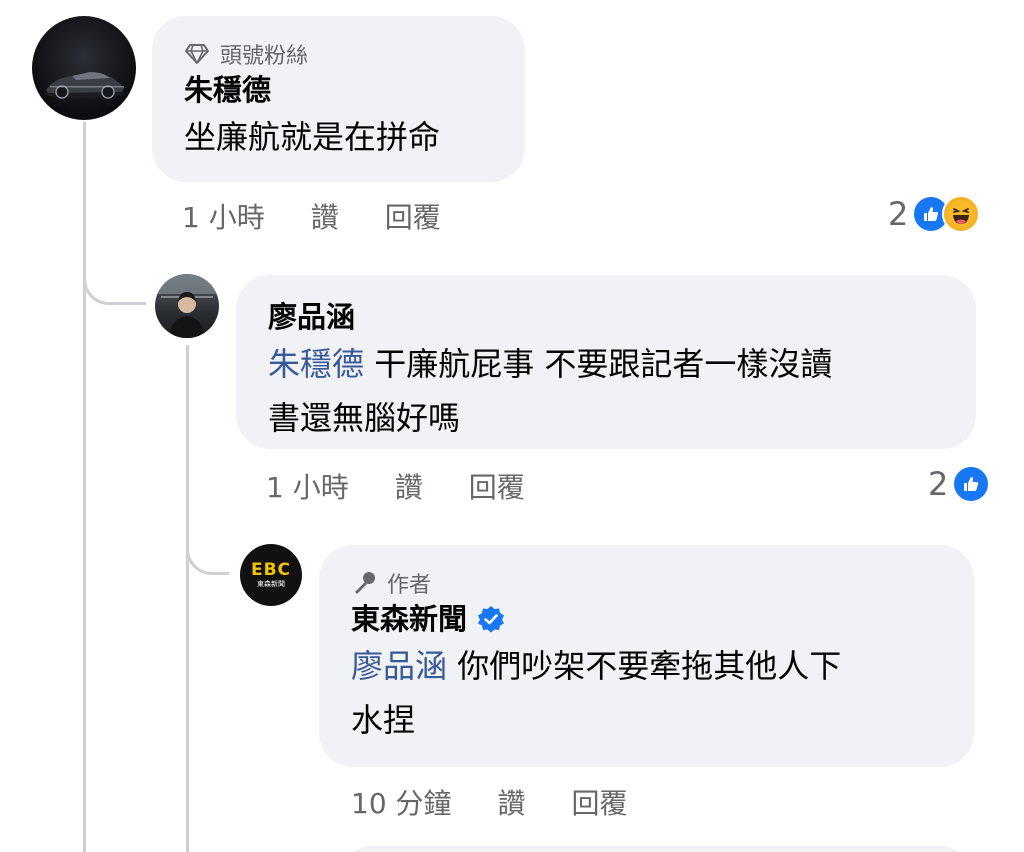  What do you see at coordinates (409, 585) in the screenshot?
I see `badge-label: 作者` at bounding box center [409, 585].